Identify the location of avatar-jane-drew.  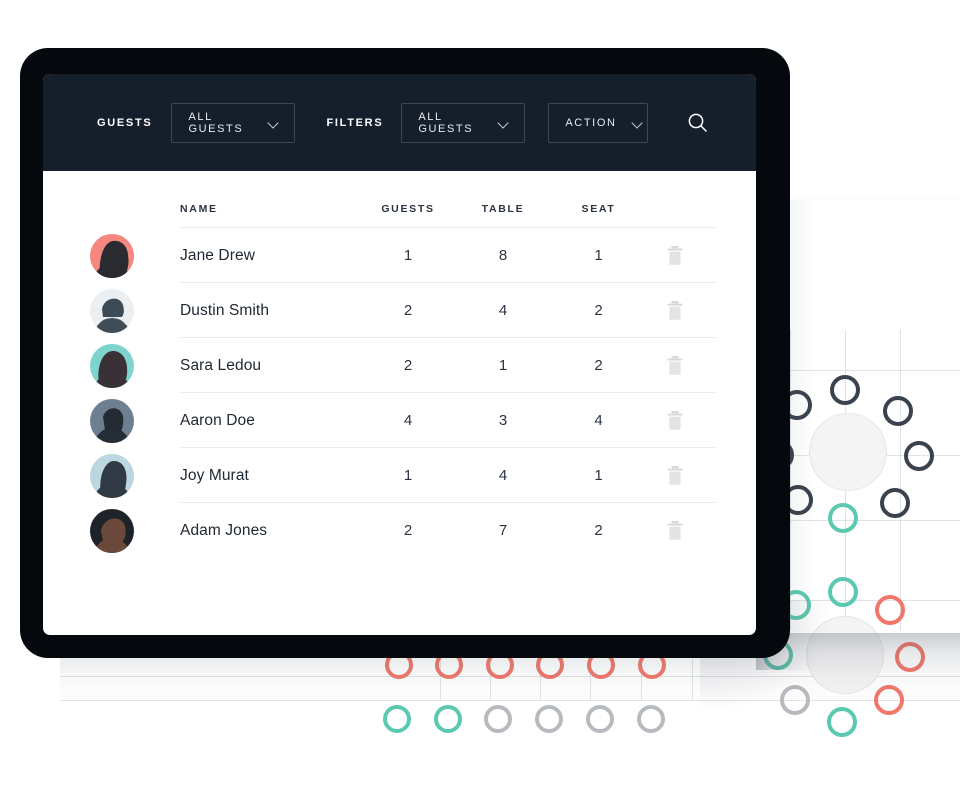
(111, 255).